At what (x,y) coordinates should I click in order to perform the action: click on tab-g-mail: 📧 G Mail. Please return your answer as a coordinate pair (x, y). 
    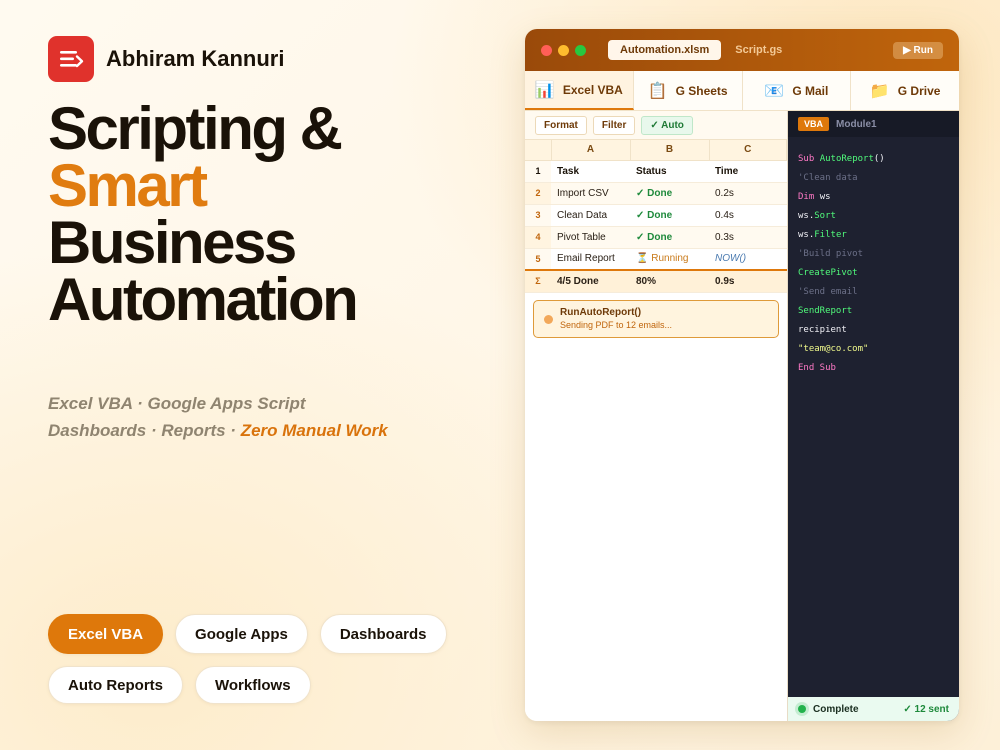
    Looking at the image, I should click on (797, 90).